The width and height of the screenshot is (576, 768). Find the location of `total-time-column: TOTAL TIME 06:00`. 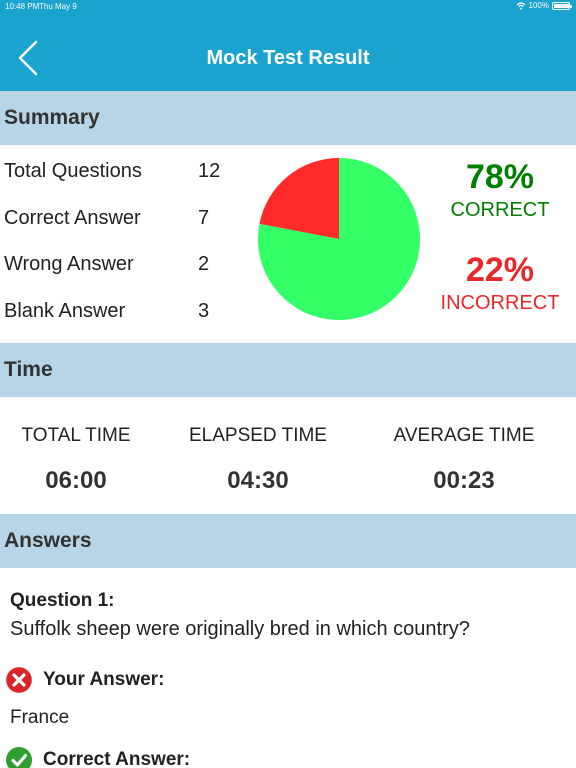

total-time-column: TOTAL TIME 06:00 is located at coordinates (86, 460).